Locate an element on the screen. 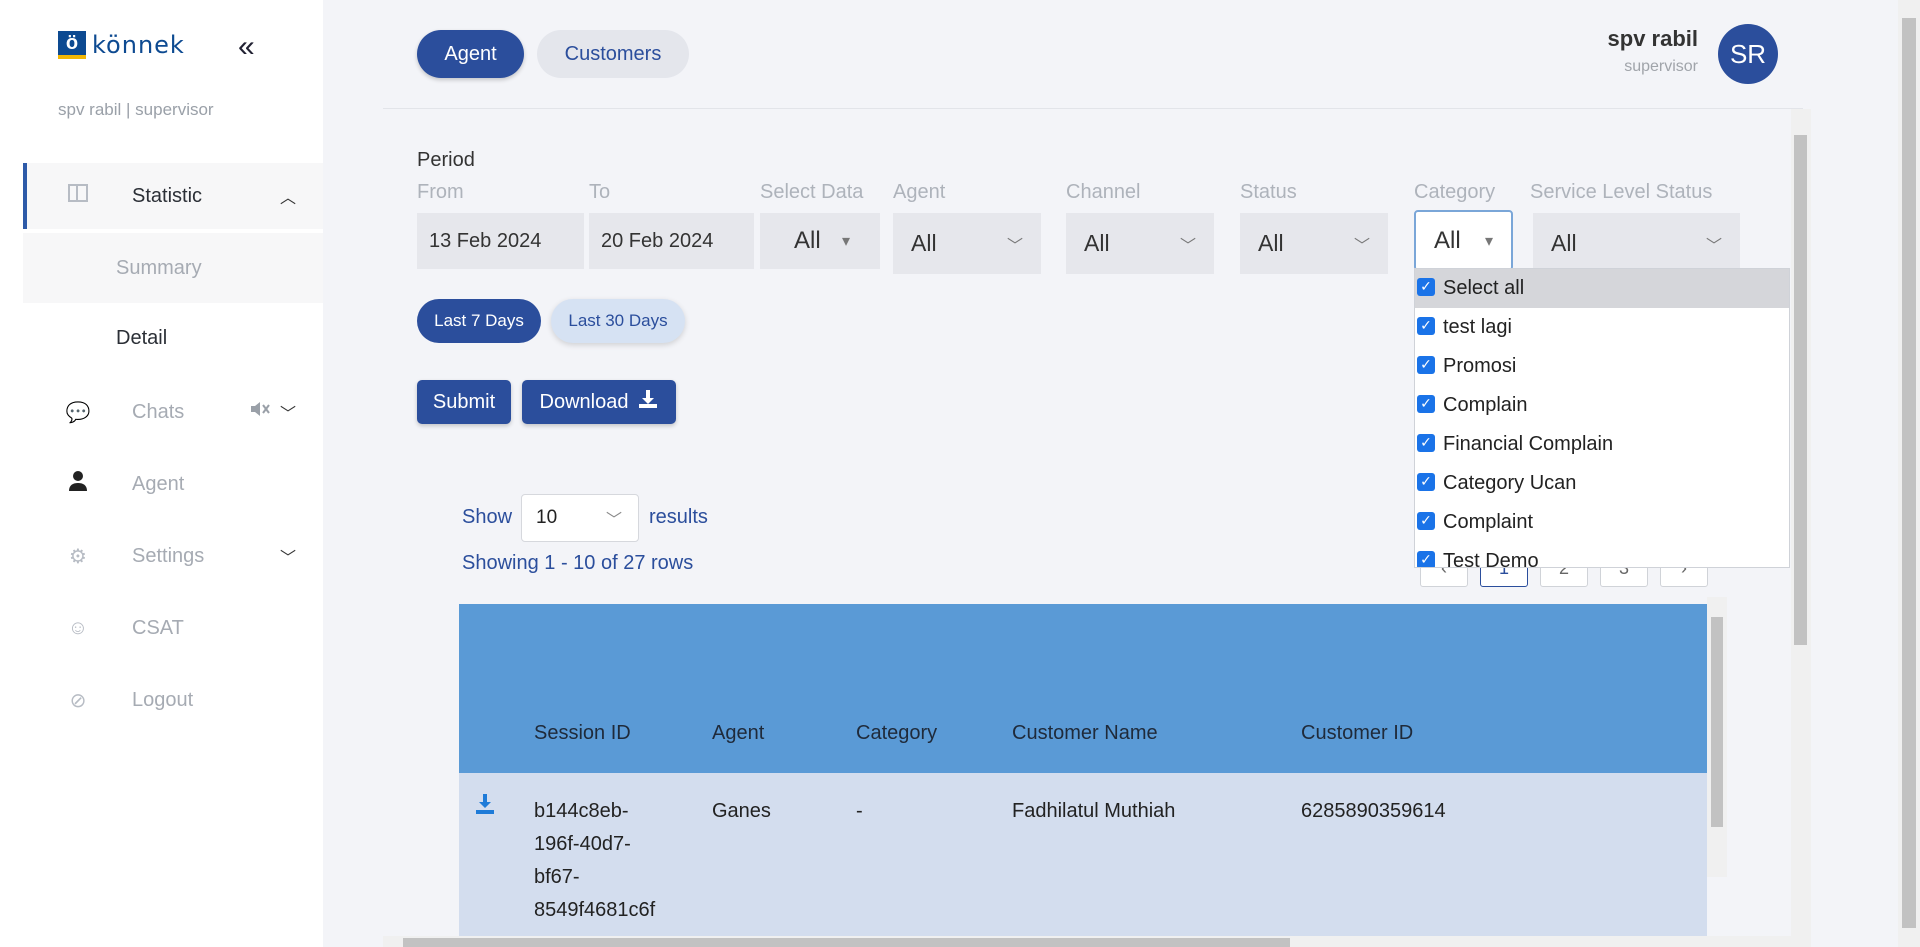 The image size is (1920, 947). col-category: Category is located at coordinates (896, 733).